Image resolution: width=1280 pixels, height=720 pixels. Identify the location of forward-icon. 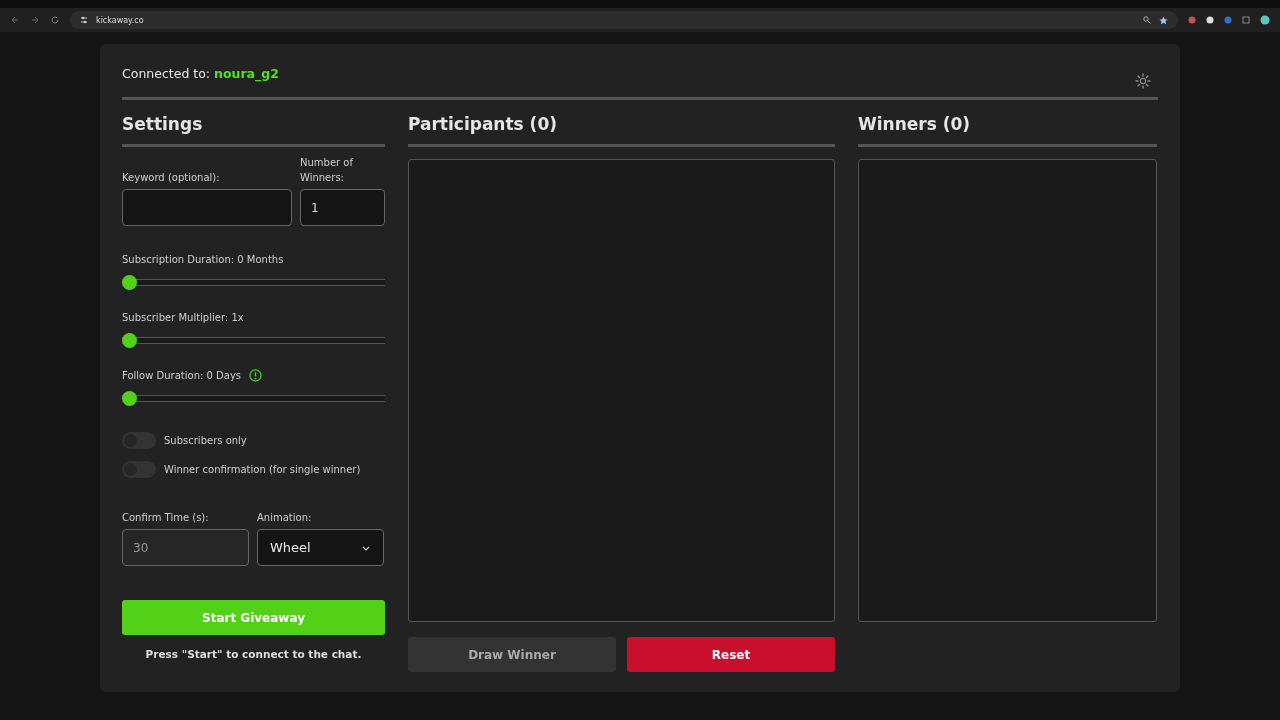
(35, 20).